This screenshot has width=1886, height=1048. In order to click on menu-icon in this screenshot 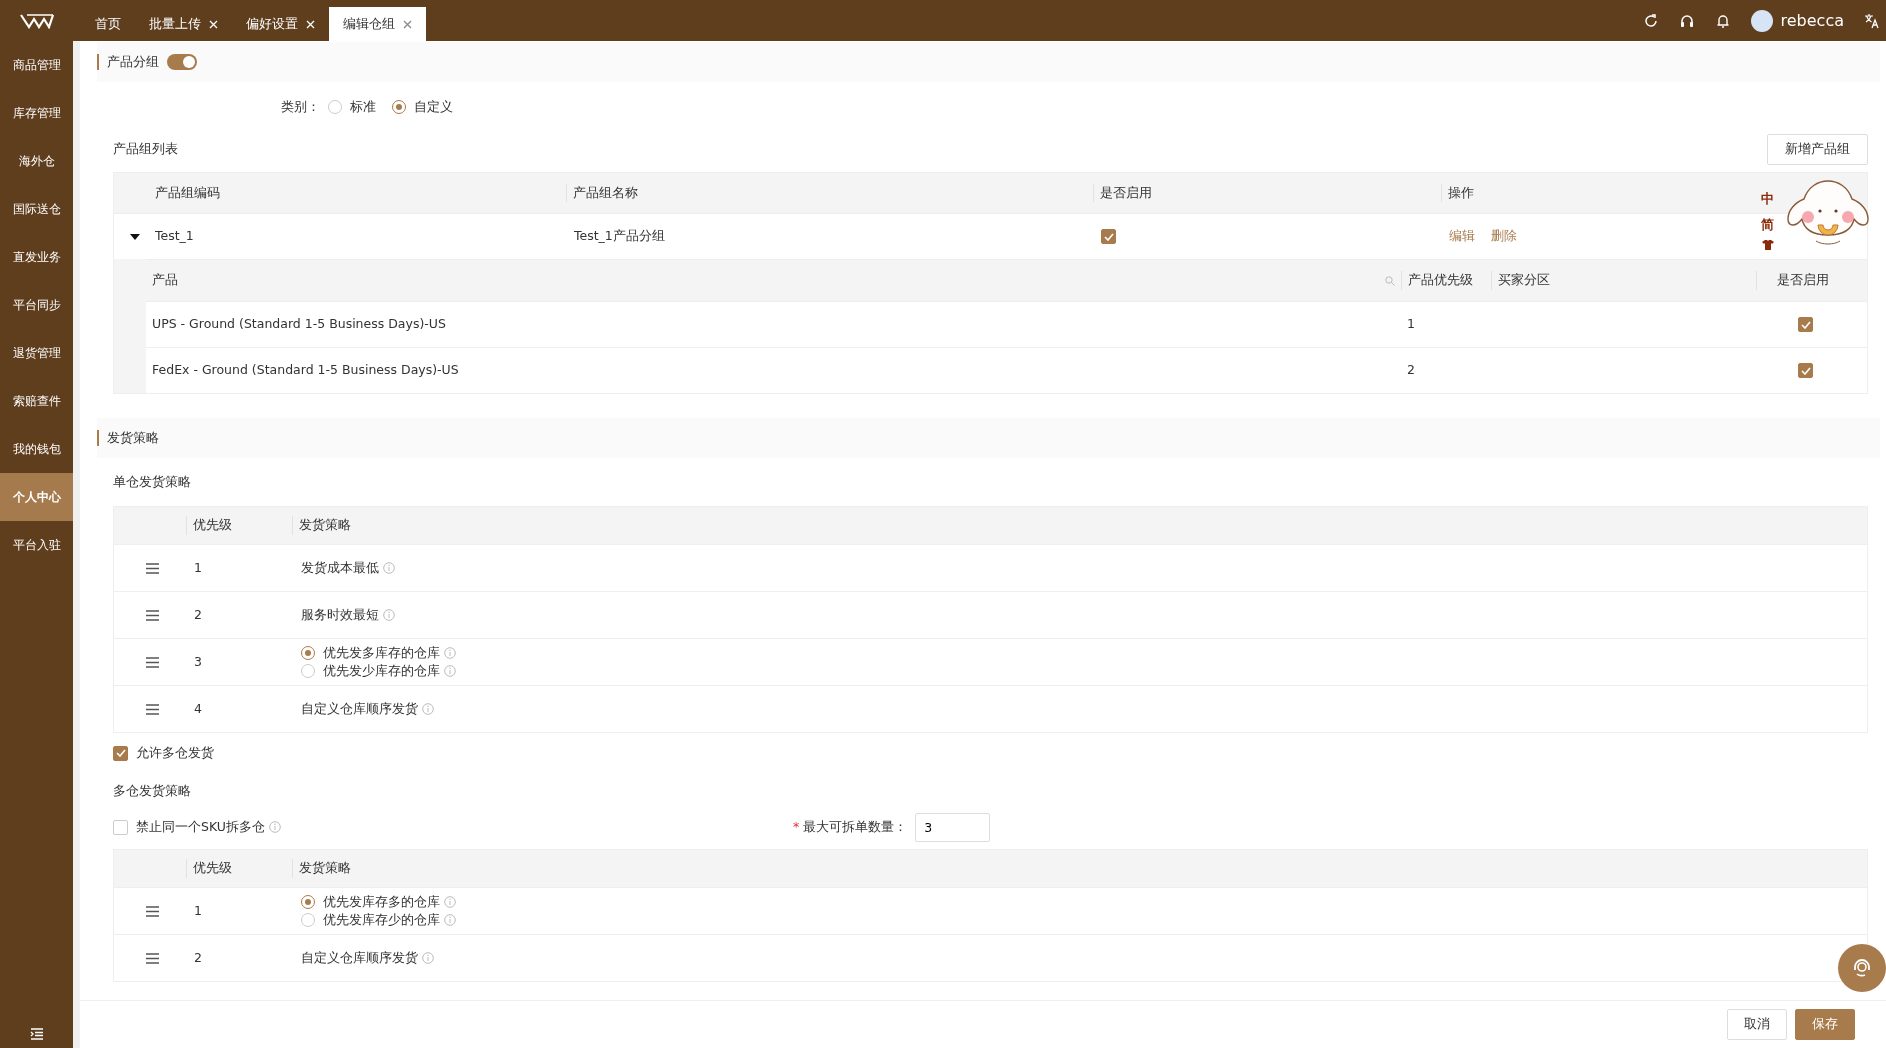, I will do `click(36, 1034)`.